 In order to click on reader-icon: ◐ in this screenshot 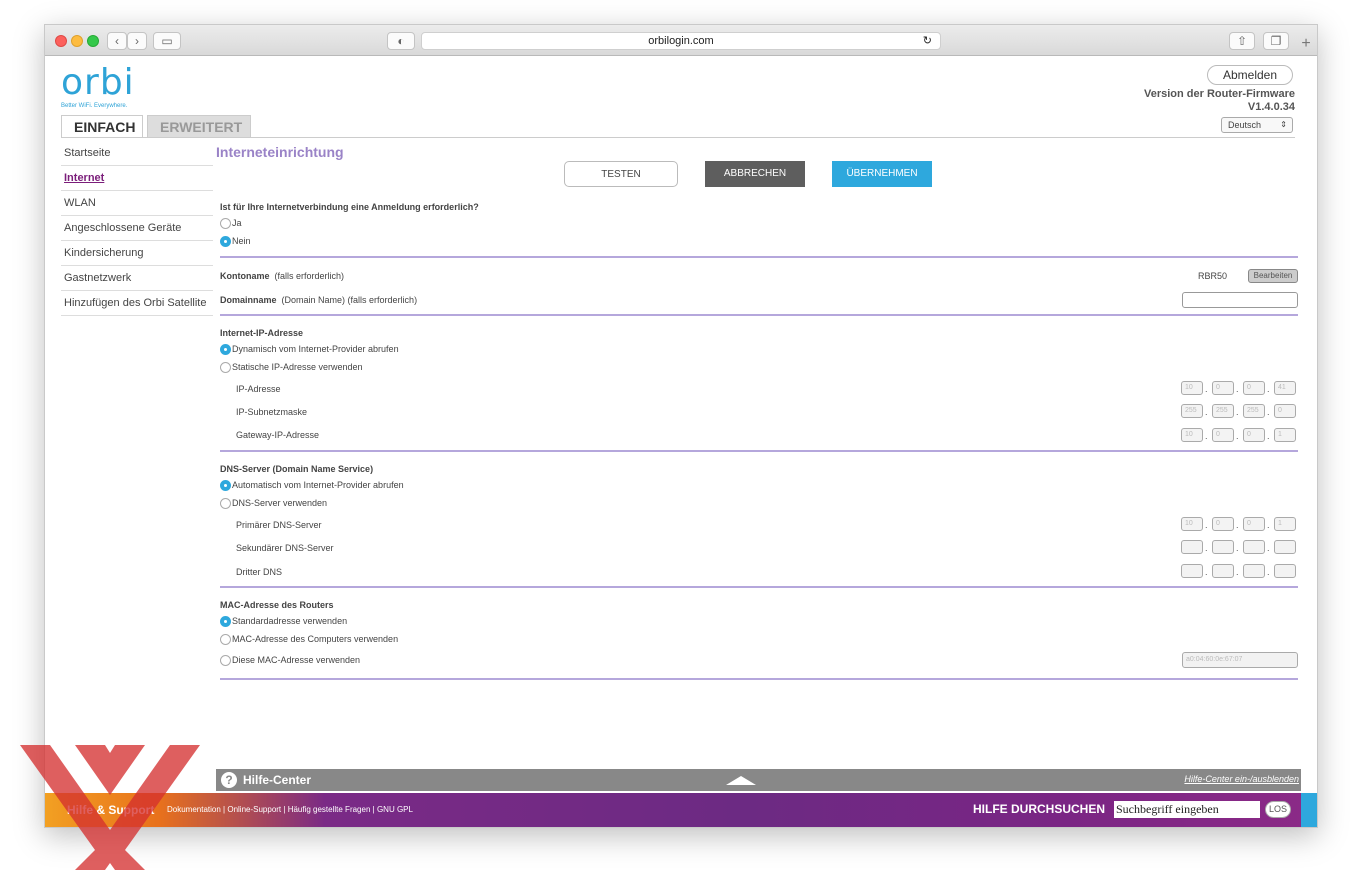, I will do `click(401, 41)`.